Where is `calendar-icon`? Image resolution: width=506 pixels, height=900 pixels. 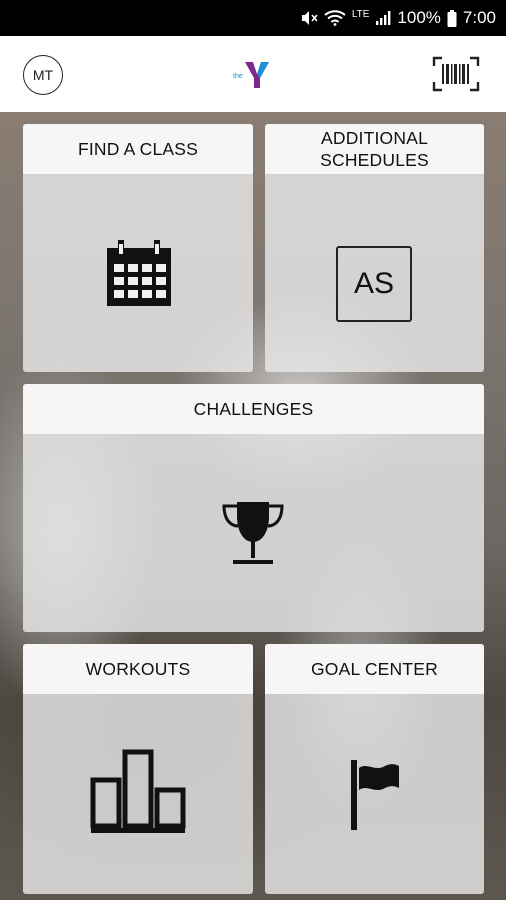 calendar-icon is located at coordinates (139, 273).